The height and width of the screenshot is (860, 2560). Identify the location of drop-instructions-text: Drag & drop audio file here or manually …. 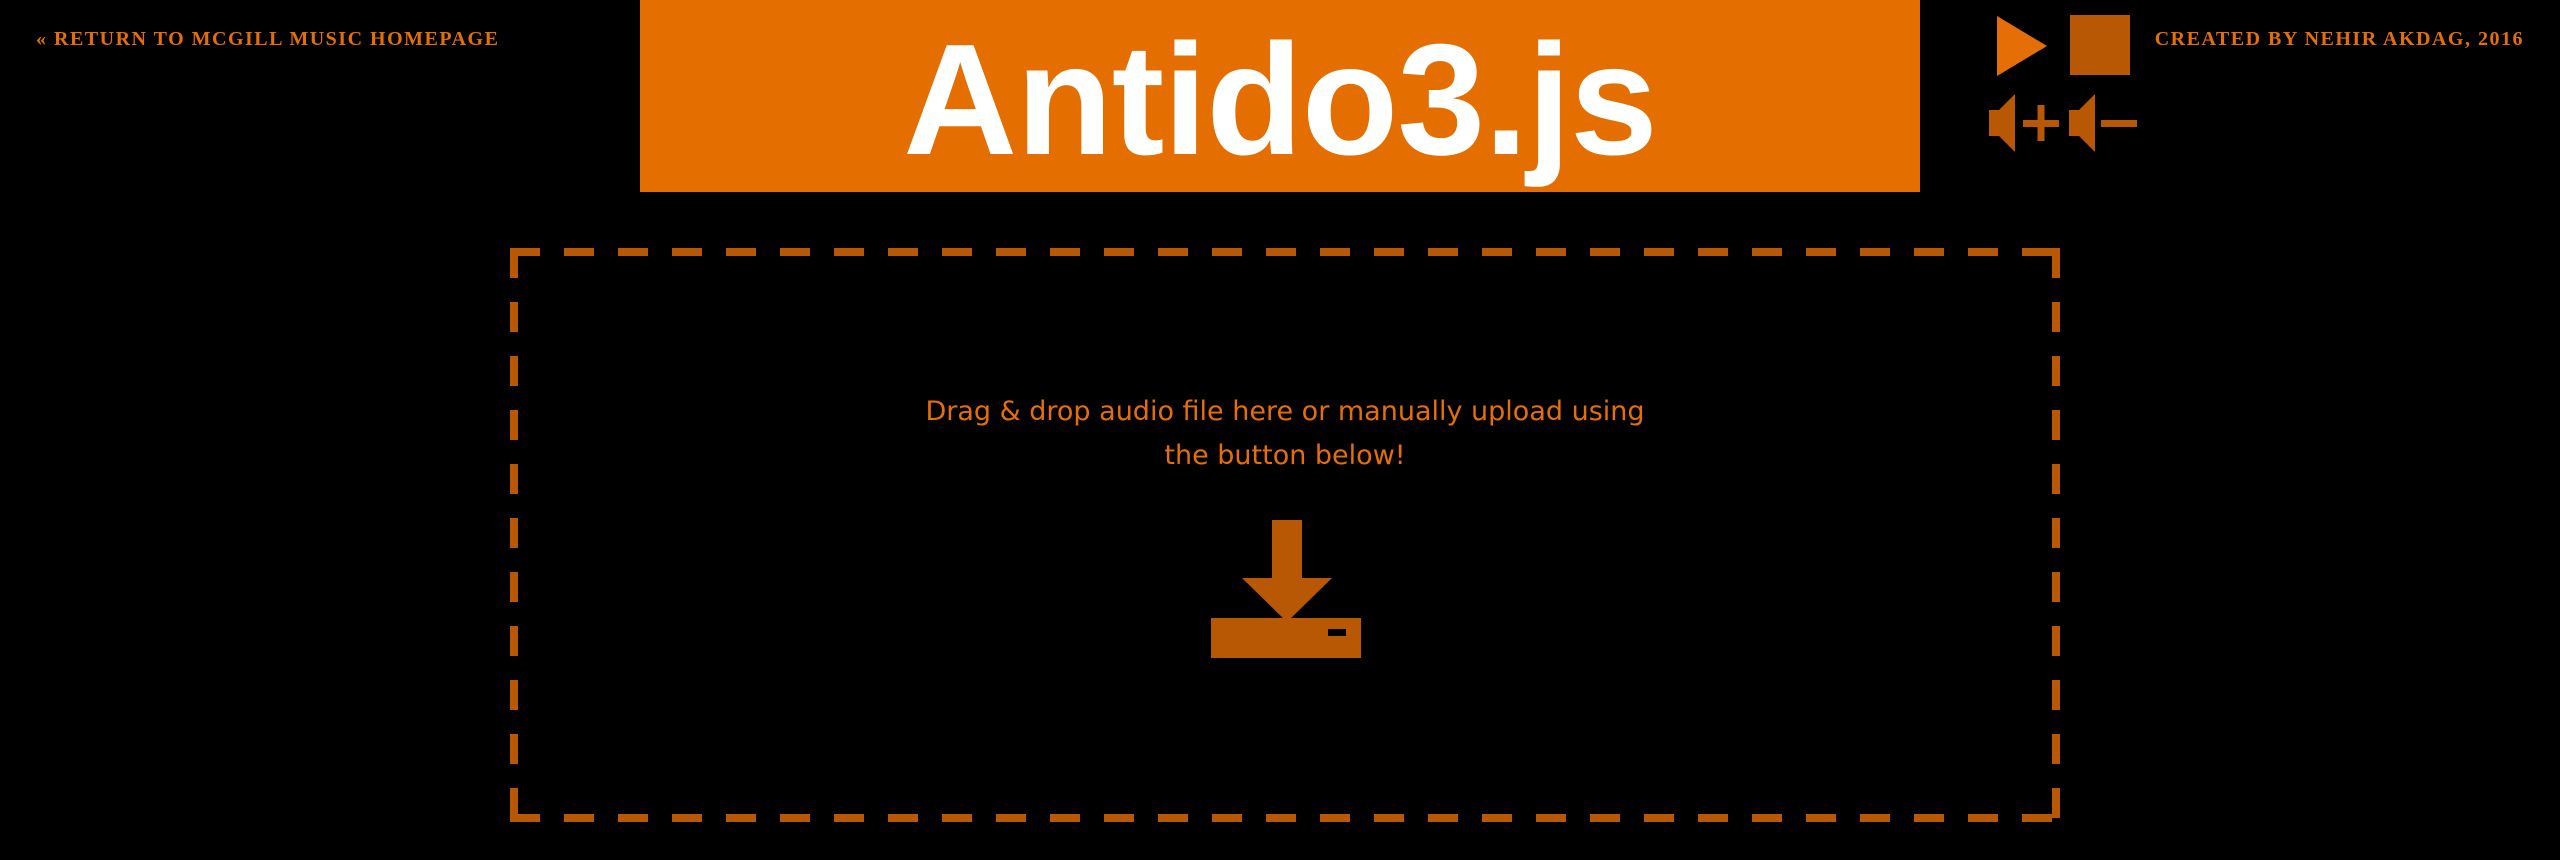
(1285, 433).